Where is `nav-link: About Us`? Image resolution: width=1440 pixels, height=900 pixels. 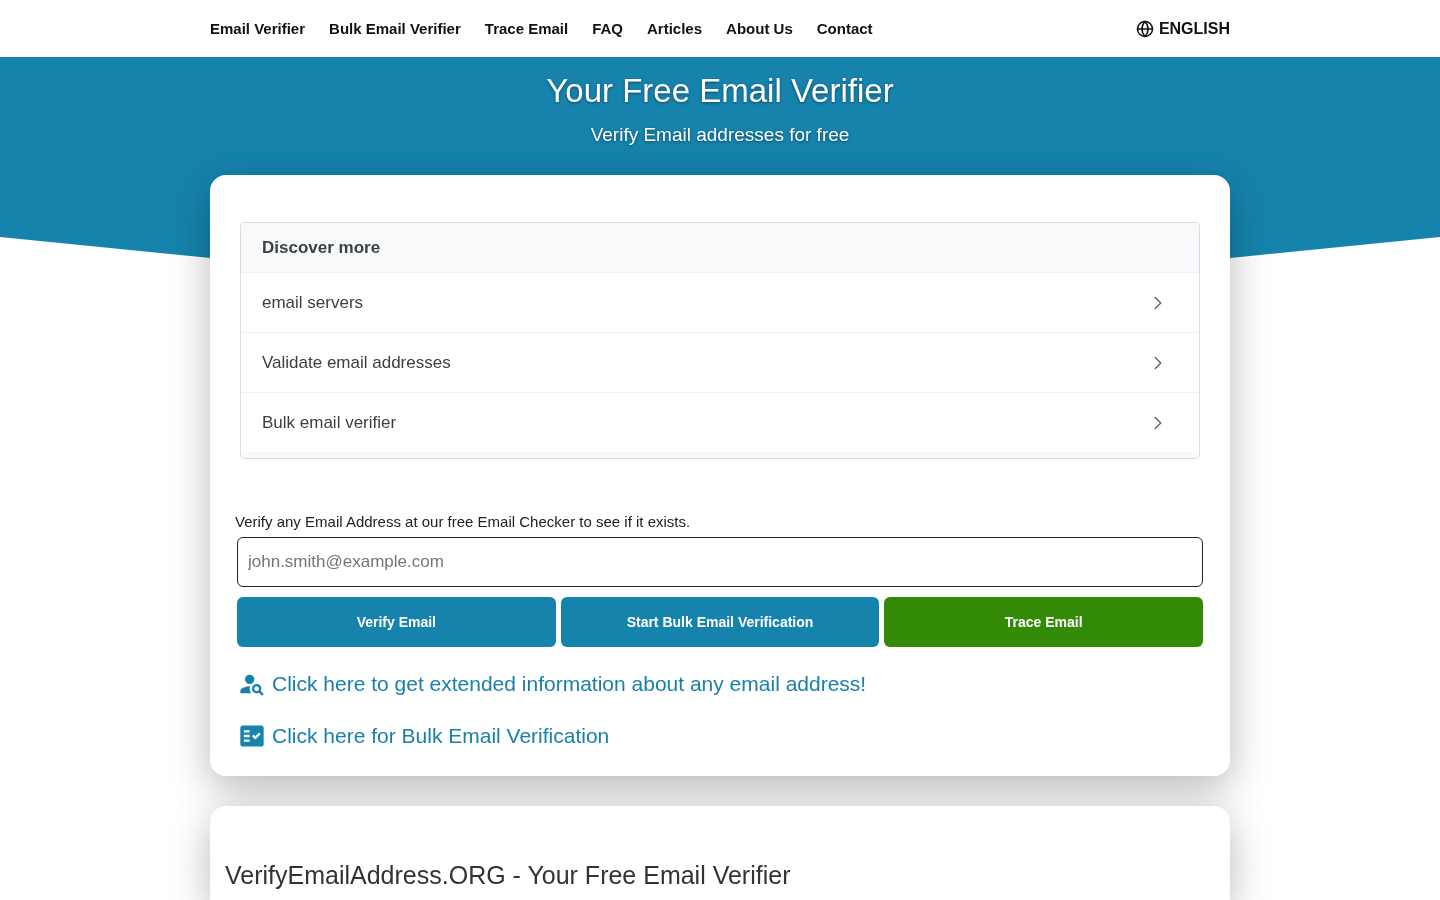 nav-link: About Us is located at coordinates (759, 28).